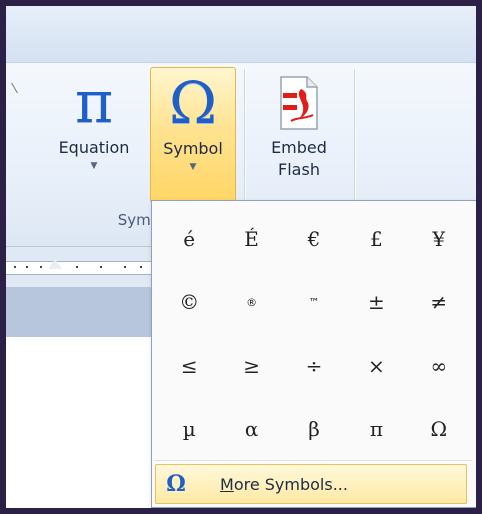  I want to click on equation-label: Equation, so click(94, 147).